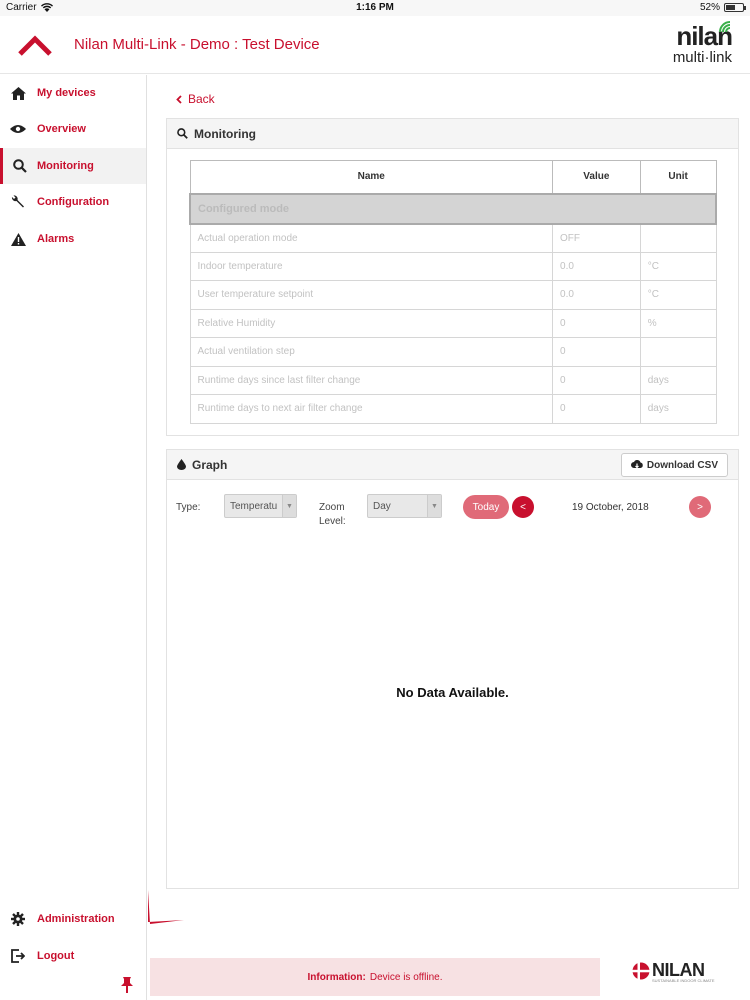 The image size is (750, 1000). Describe the element at coordinates (35, 46) in the screenshot. I see `chevron-up-icon` at that location.